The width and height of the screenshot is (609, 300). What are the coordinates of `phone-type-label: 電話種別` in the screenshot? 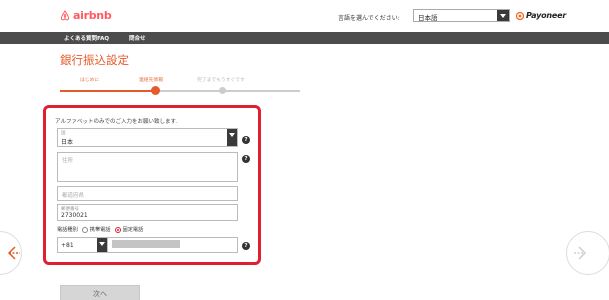 It's located at (67, 230).